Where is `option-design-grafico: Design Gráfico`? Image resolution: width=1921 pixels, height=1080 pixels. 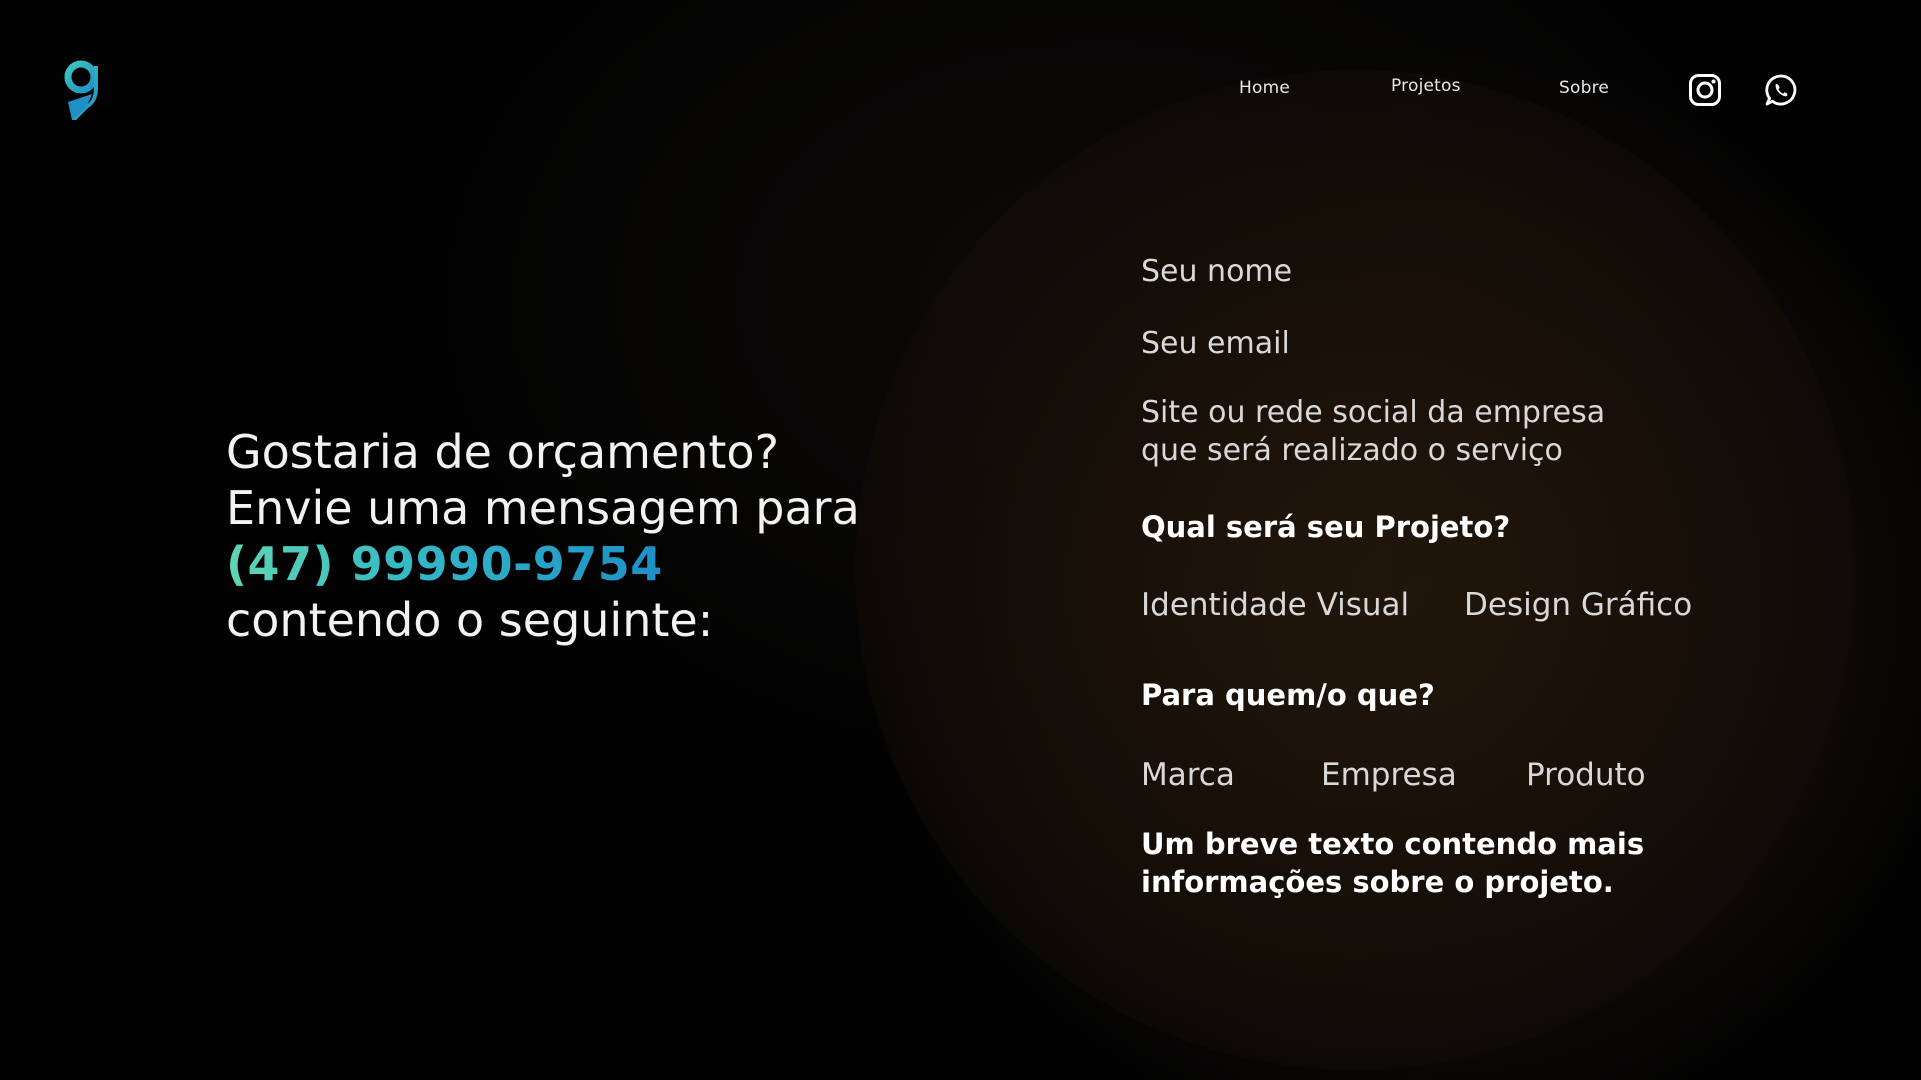 option-design-grafico: Design Gráfico is located at coordinates (1578, 605).